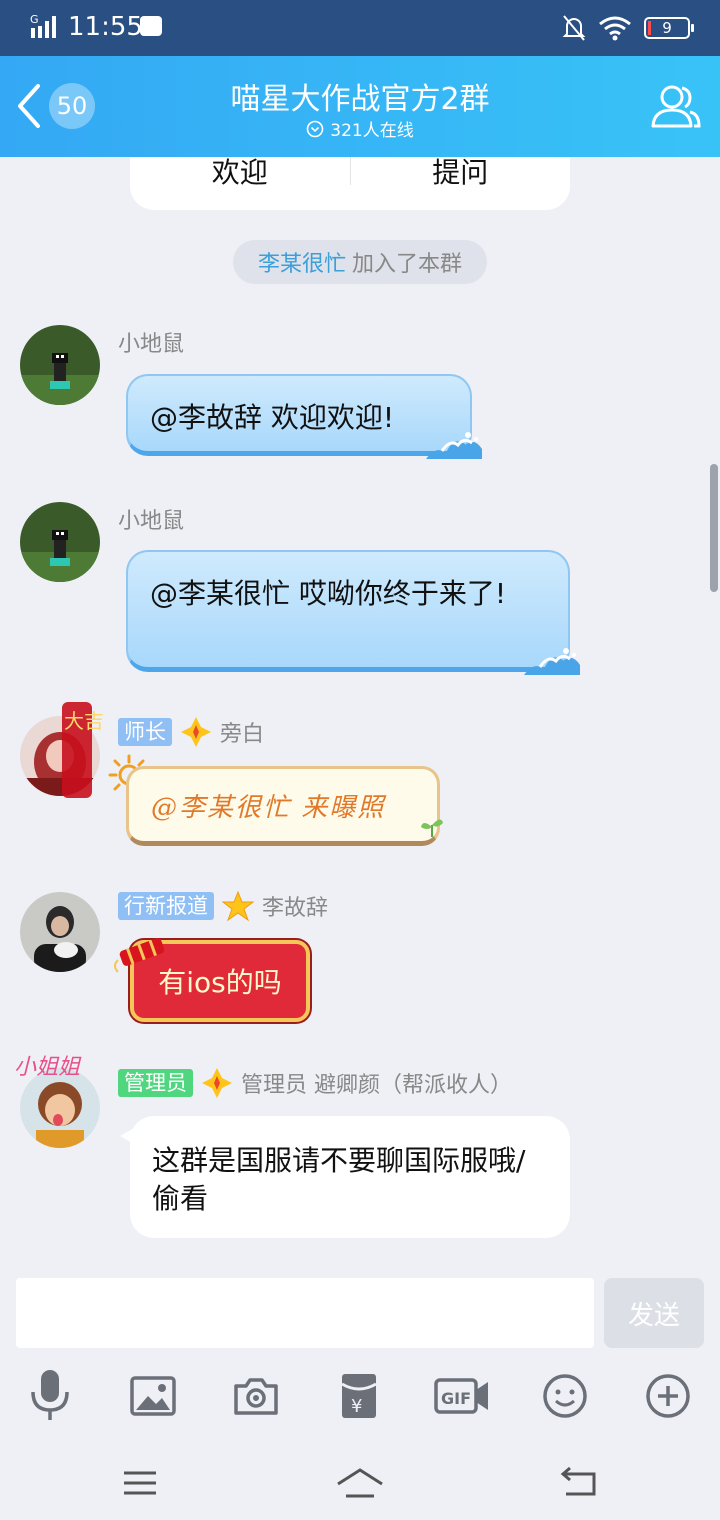 The height and width of the screenshot is (1520, 720). I want to click on star-rank-icon, so click(238, 906).